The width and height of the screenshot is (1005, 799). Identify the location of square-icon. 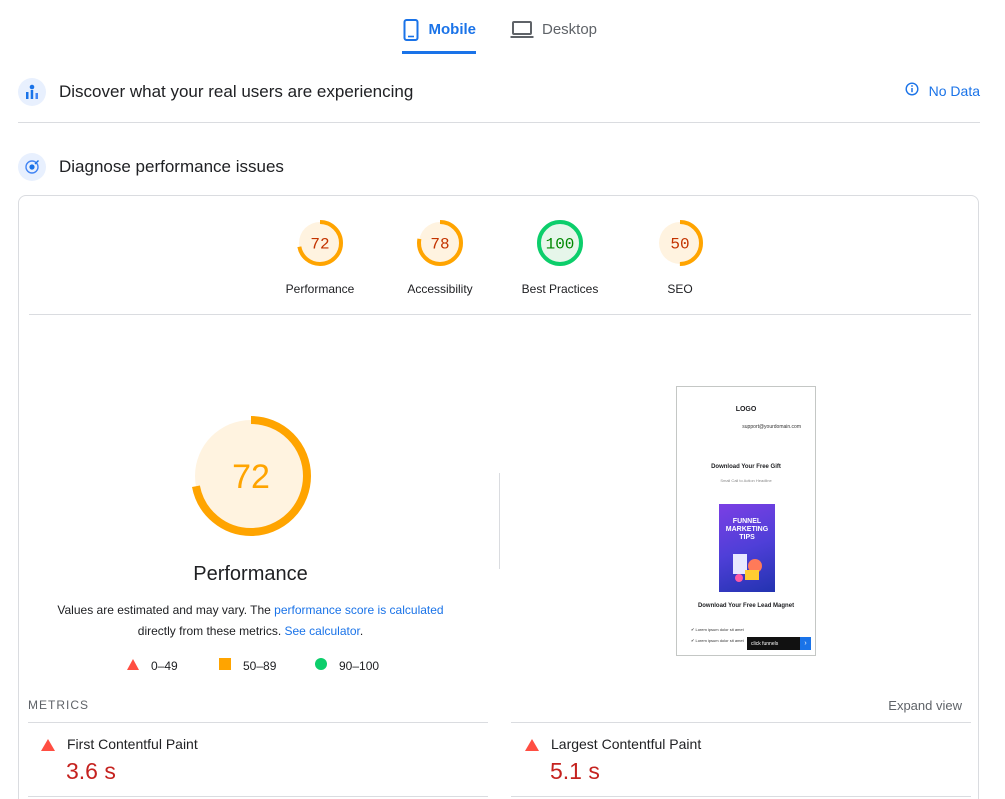
(225, 665).